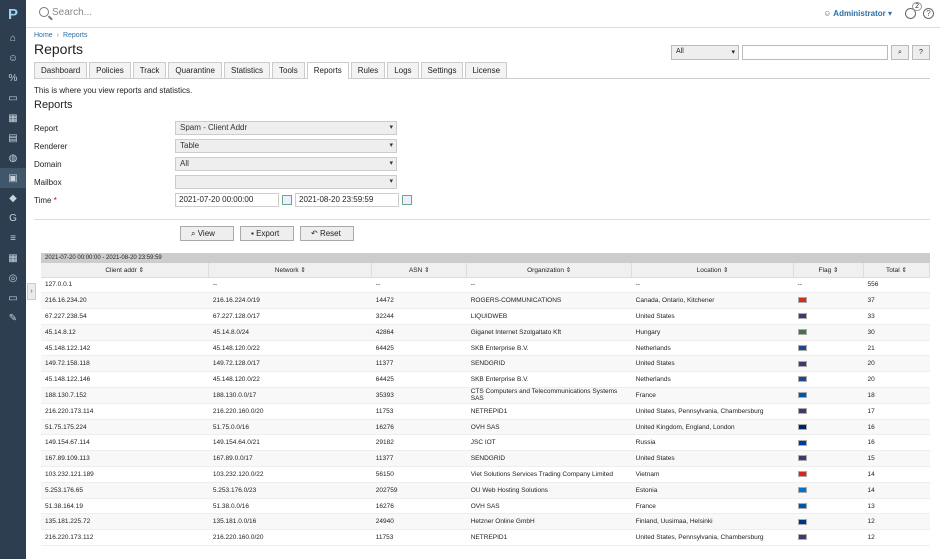 The height and width of the screenshot is (559, 940). I want to click on monitor-icon: ▭, so click(13, 98).